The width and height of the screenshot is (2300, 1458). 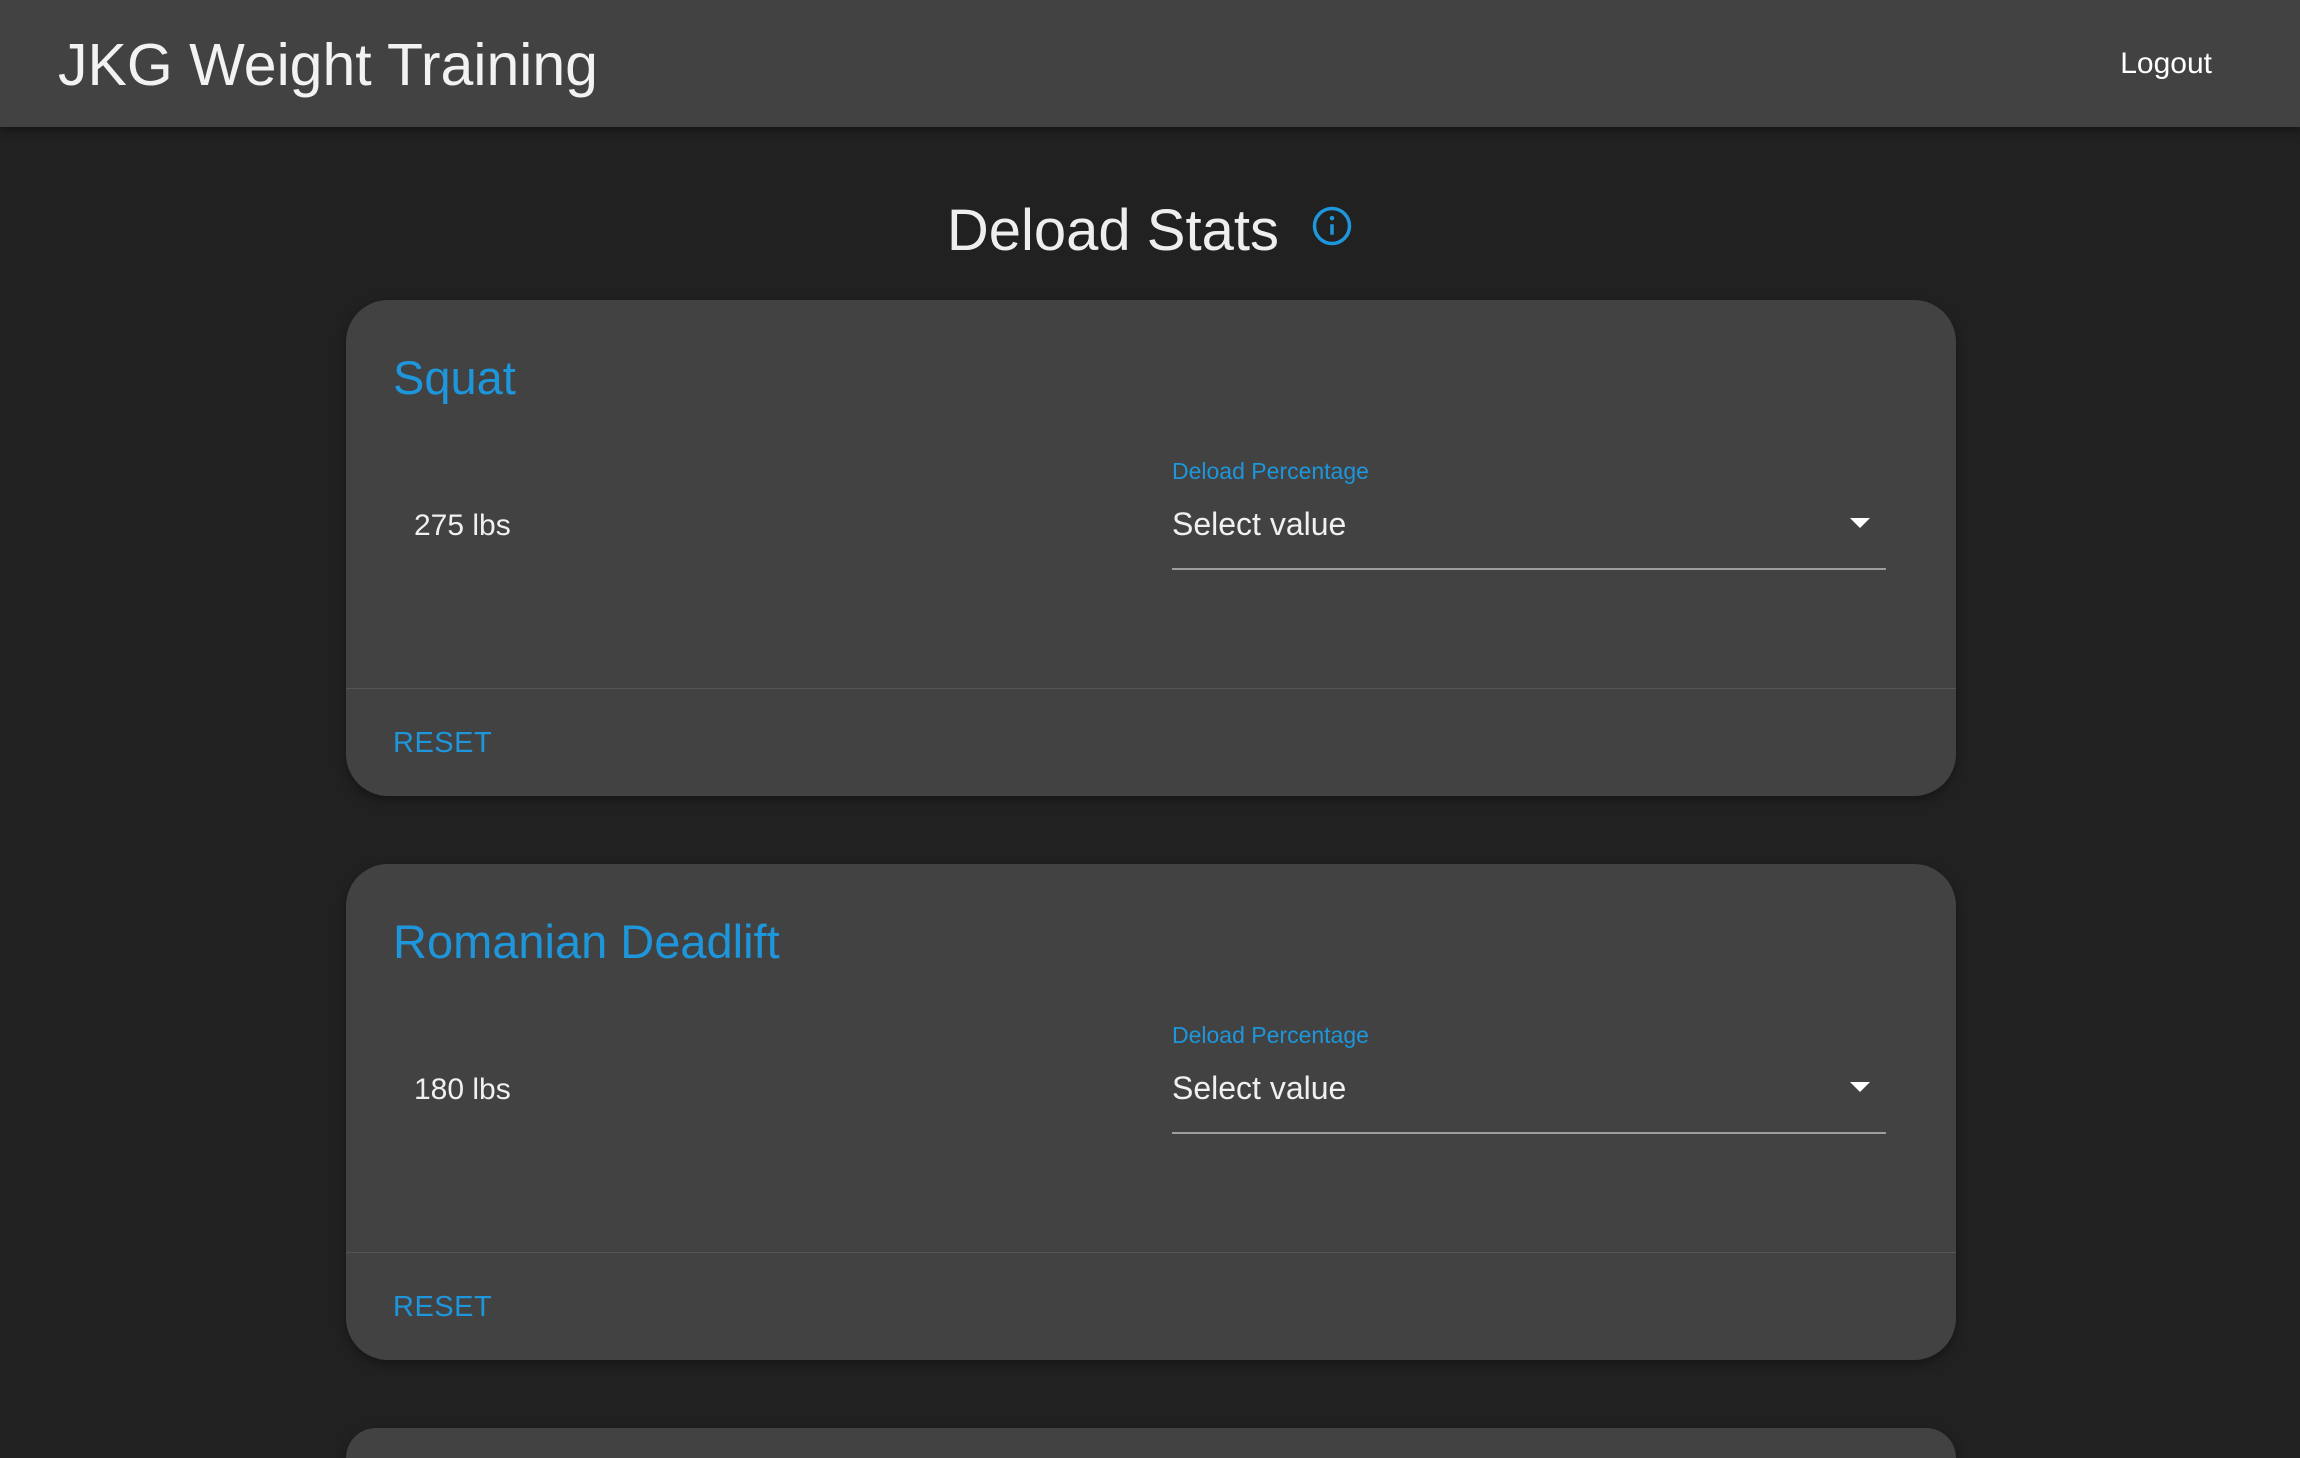 What do you see at coordinates (462, 525) in the screenshot?
I see `exercise-weight: 275 lbs` at bounding box center [462, 525].